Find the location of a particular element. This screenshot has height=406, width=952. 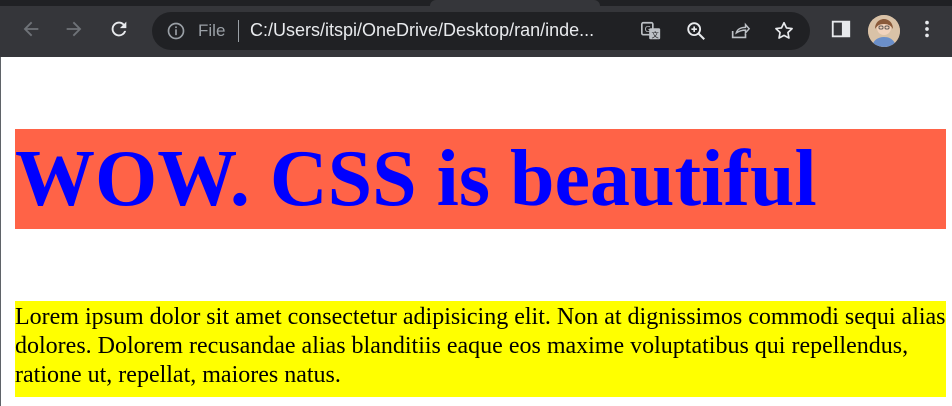

avatar is located at coordinates (884, 31).